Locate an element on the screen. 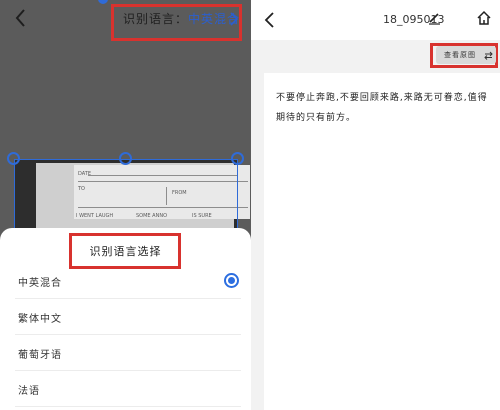 This screenshot has width=500, height=410. language-option-label: 法语 is located at coordinates (29, 391).